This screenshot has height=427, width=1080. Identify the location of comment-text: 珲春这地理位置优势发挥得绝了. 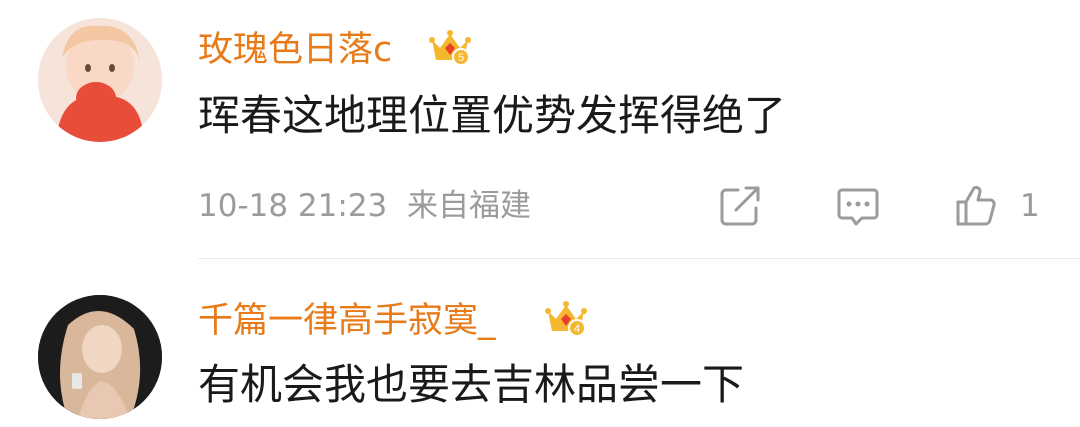
(492, 115).